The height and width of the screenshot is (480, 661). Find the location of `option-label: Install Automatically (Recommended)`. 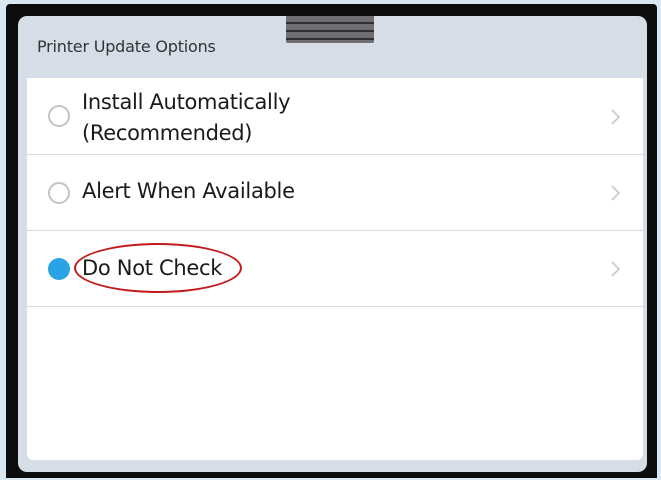

option-label: Install Automatically (Recommended) is located at coordinates (186, 117).